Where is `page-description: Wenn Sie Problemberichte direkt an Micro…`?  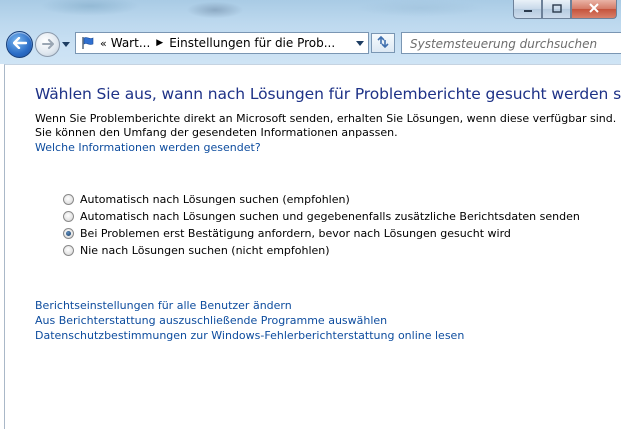 page-description: Wenn Sie Problemberichte direkt an Micro… is located at coordinates (326, 125).